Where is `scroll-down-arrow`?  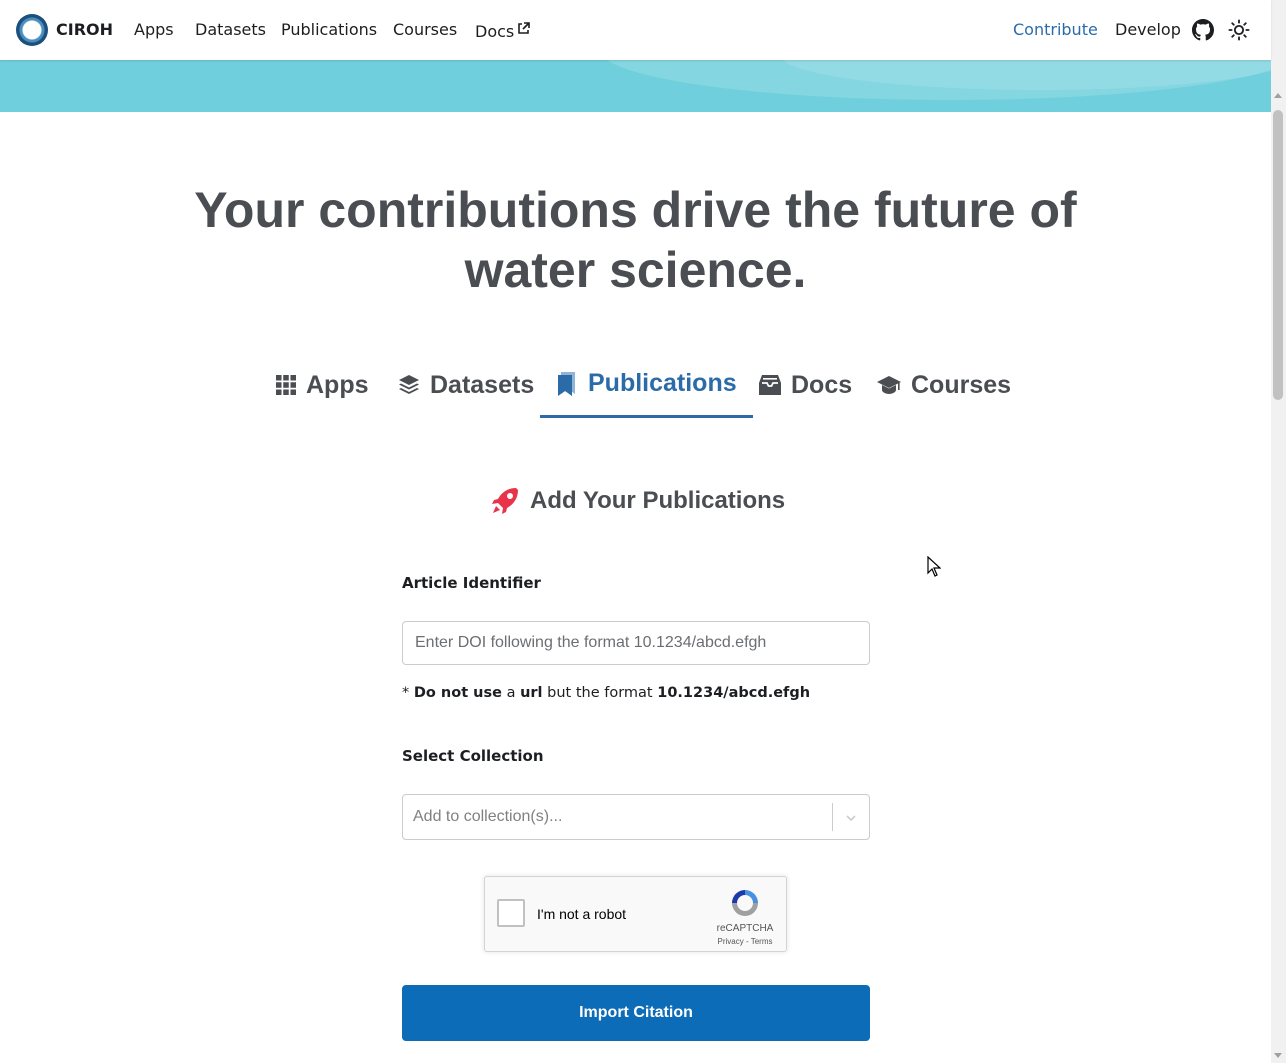
scroll-down-arrow is located at coordinates (1278, 1055).